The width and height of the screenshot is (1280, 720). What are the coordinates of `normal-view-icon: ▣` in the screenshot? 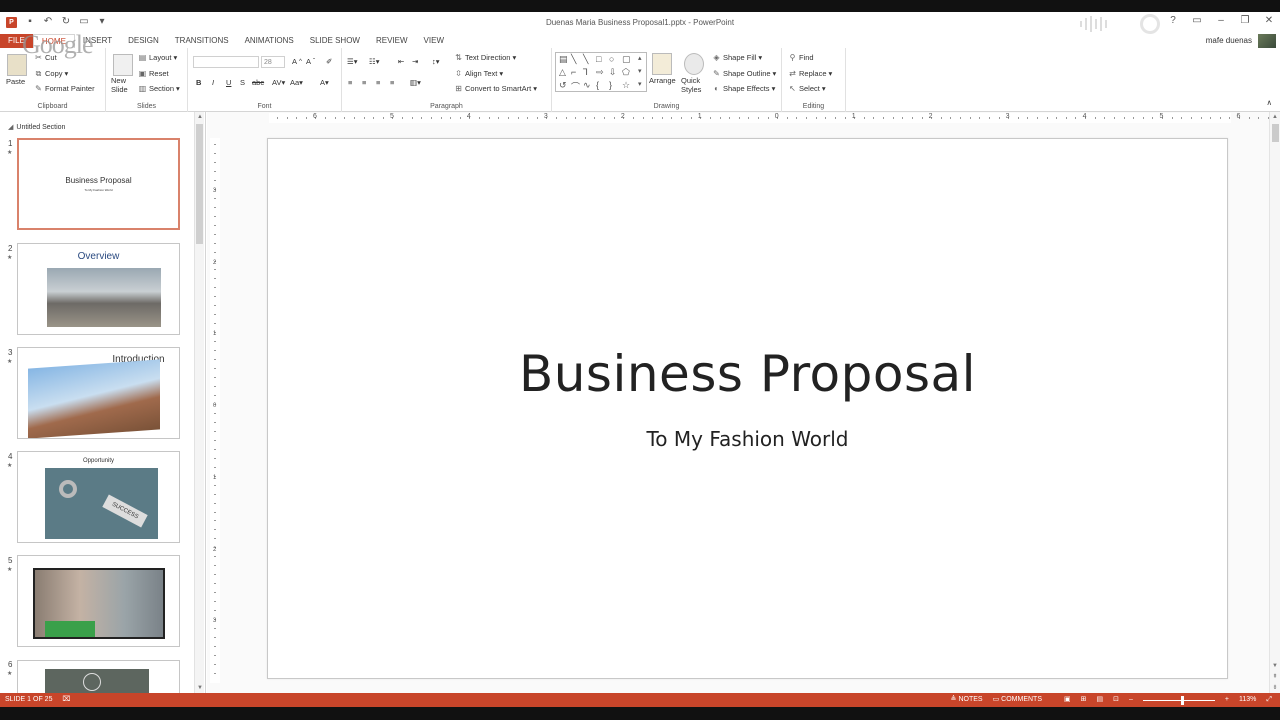 It's located at (1067, 700).